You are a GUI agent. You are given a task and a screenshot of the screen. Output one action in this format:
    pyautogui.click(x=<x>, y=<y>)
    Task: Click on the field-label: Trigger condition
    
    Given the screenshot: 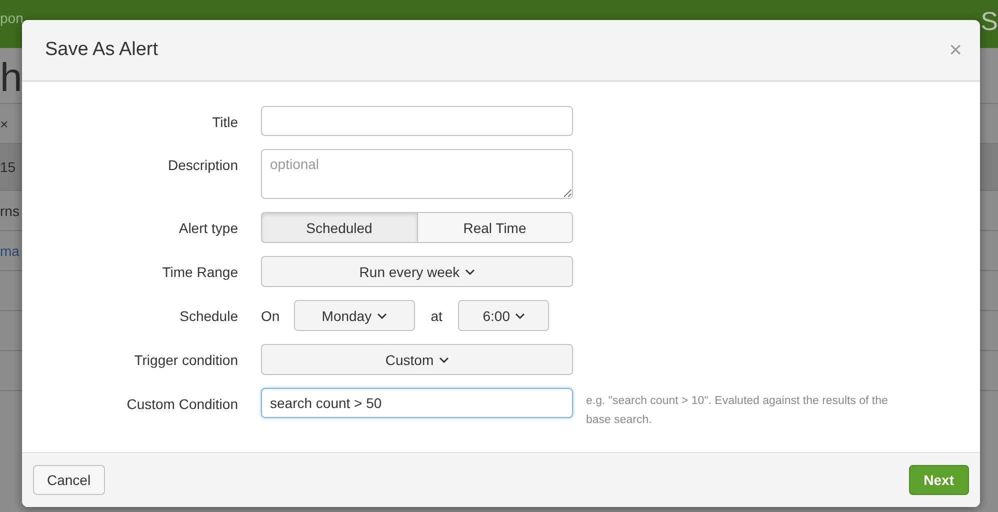 What is the action you would take?
    pyautogui.click(x=185, y=359)
    